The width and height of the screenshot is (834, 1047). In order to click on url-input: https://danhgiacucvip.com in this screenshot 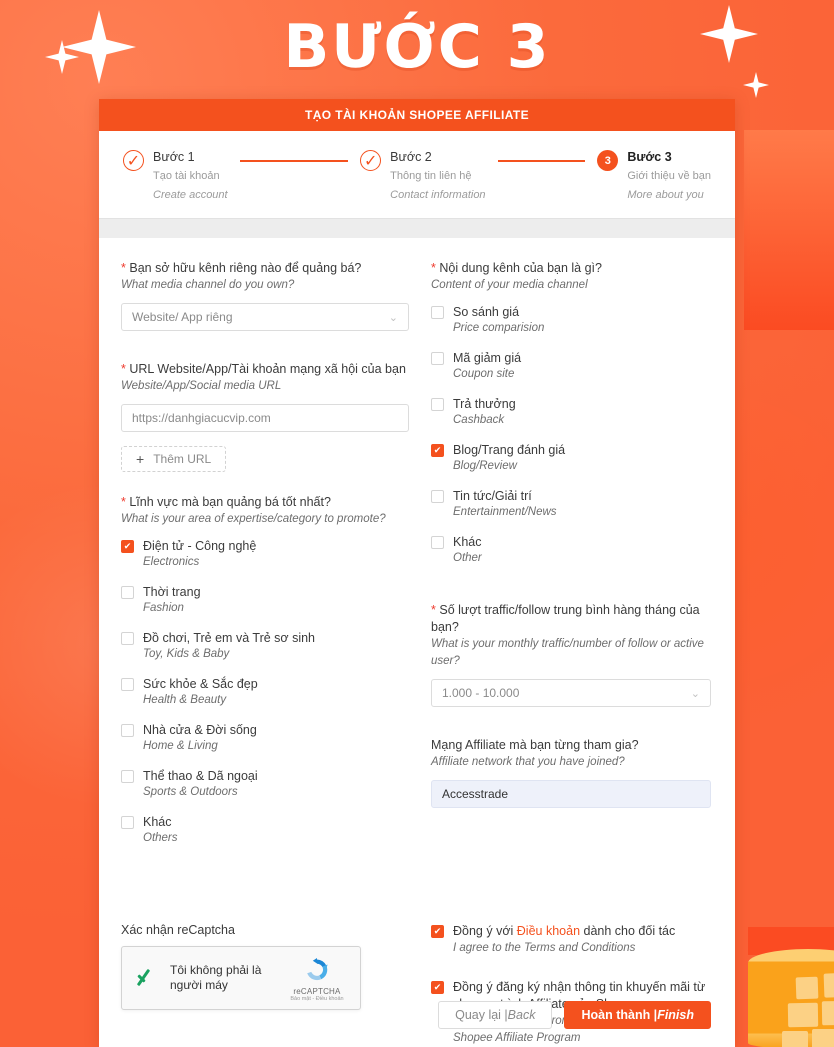, I will do `click(265, 418)`.